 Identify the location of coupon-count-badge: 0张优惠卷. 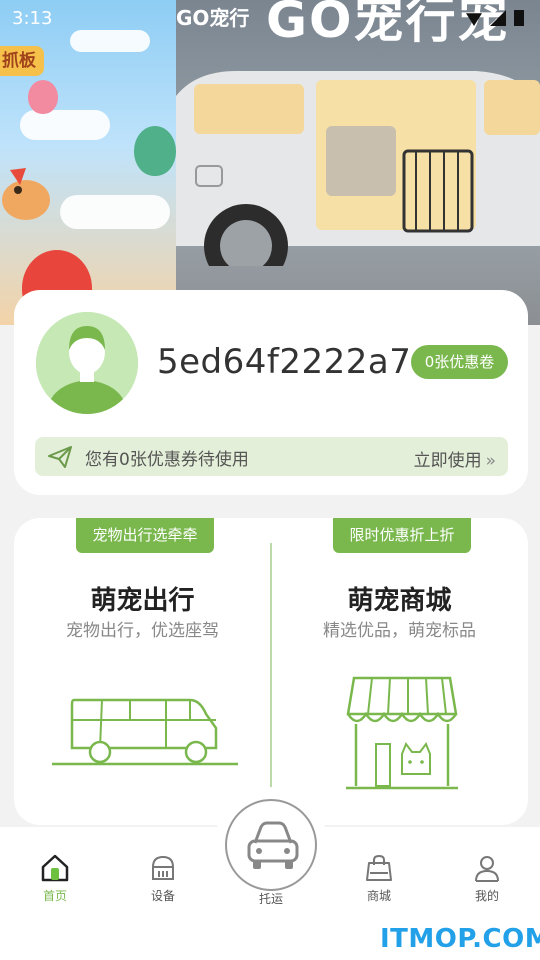
(459, 362).